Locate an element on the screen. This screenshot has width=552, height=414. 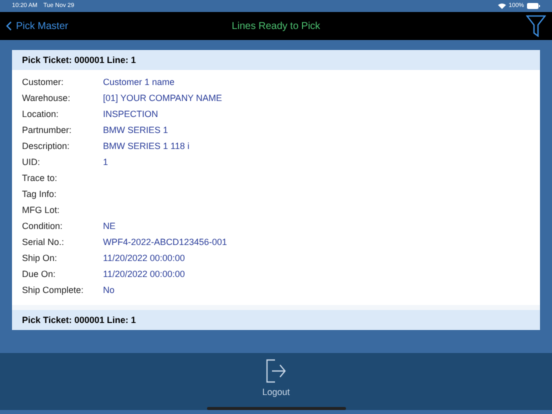
field-label: Description: is located at coordinates (46, 146).